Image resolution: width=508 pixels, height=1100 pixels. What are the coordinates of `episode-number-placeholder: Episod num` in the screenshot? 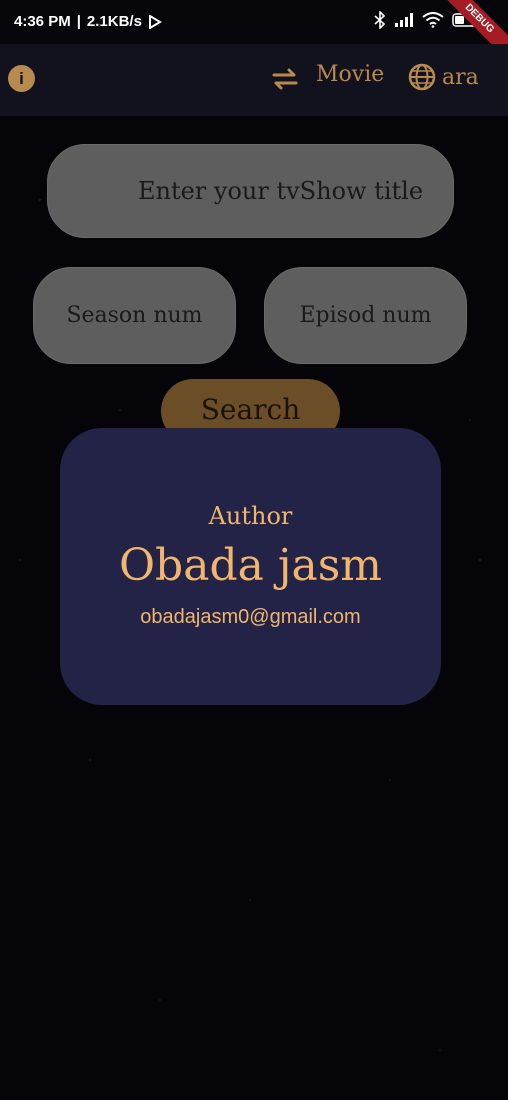 It's located at (365, 315).